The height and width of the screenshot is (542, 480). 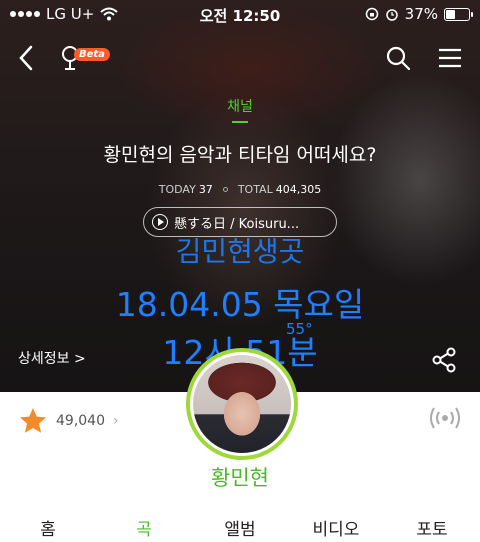 I want to click on artist-avatar, so click(x=242, y=404).